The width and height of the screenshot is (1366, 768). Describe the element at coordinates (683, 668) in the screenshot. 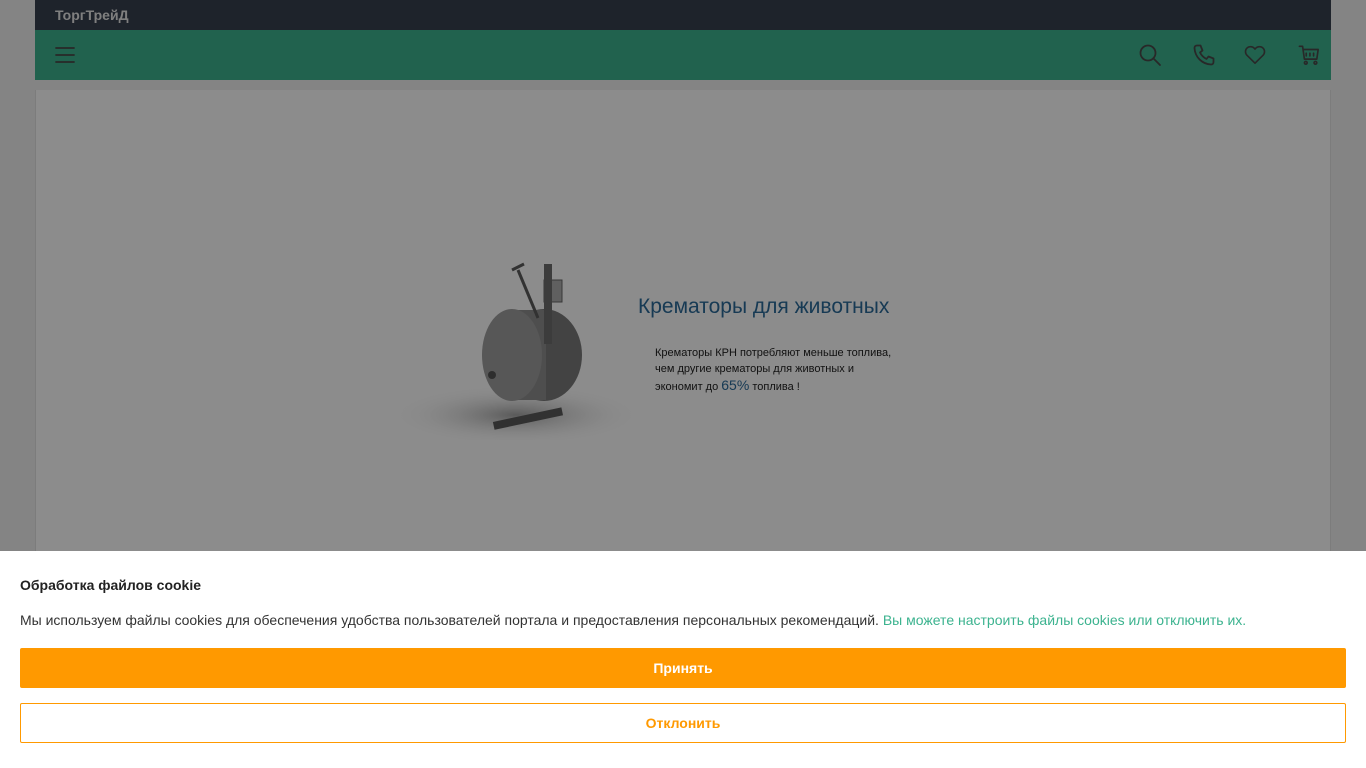

I see `accept-button: Принять` at that location.